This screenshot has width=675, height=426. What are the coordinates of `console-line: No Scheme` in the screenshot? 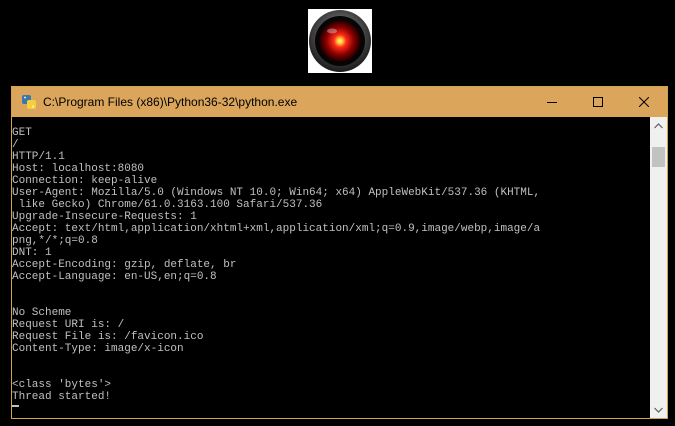 It's located at (42, 313).